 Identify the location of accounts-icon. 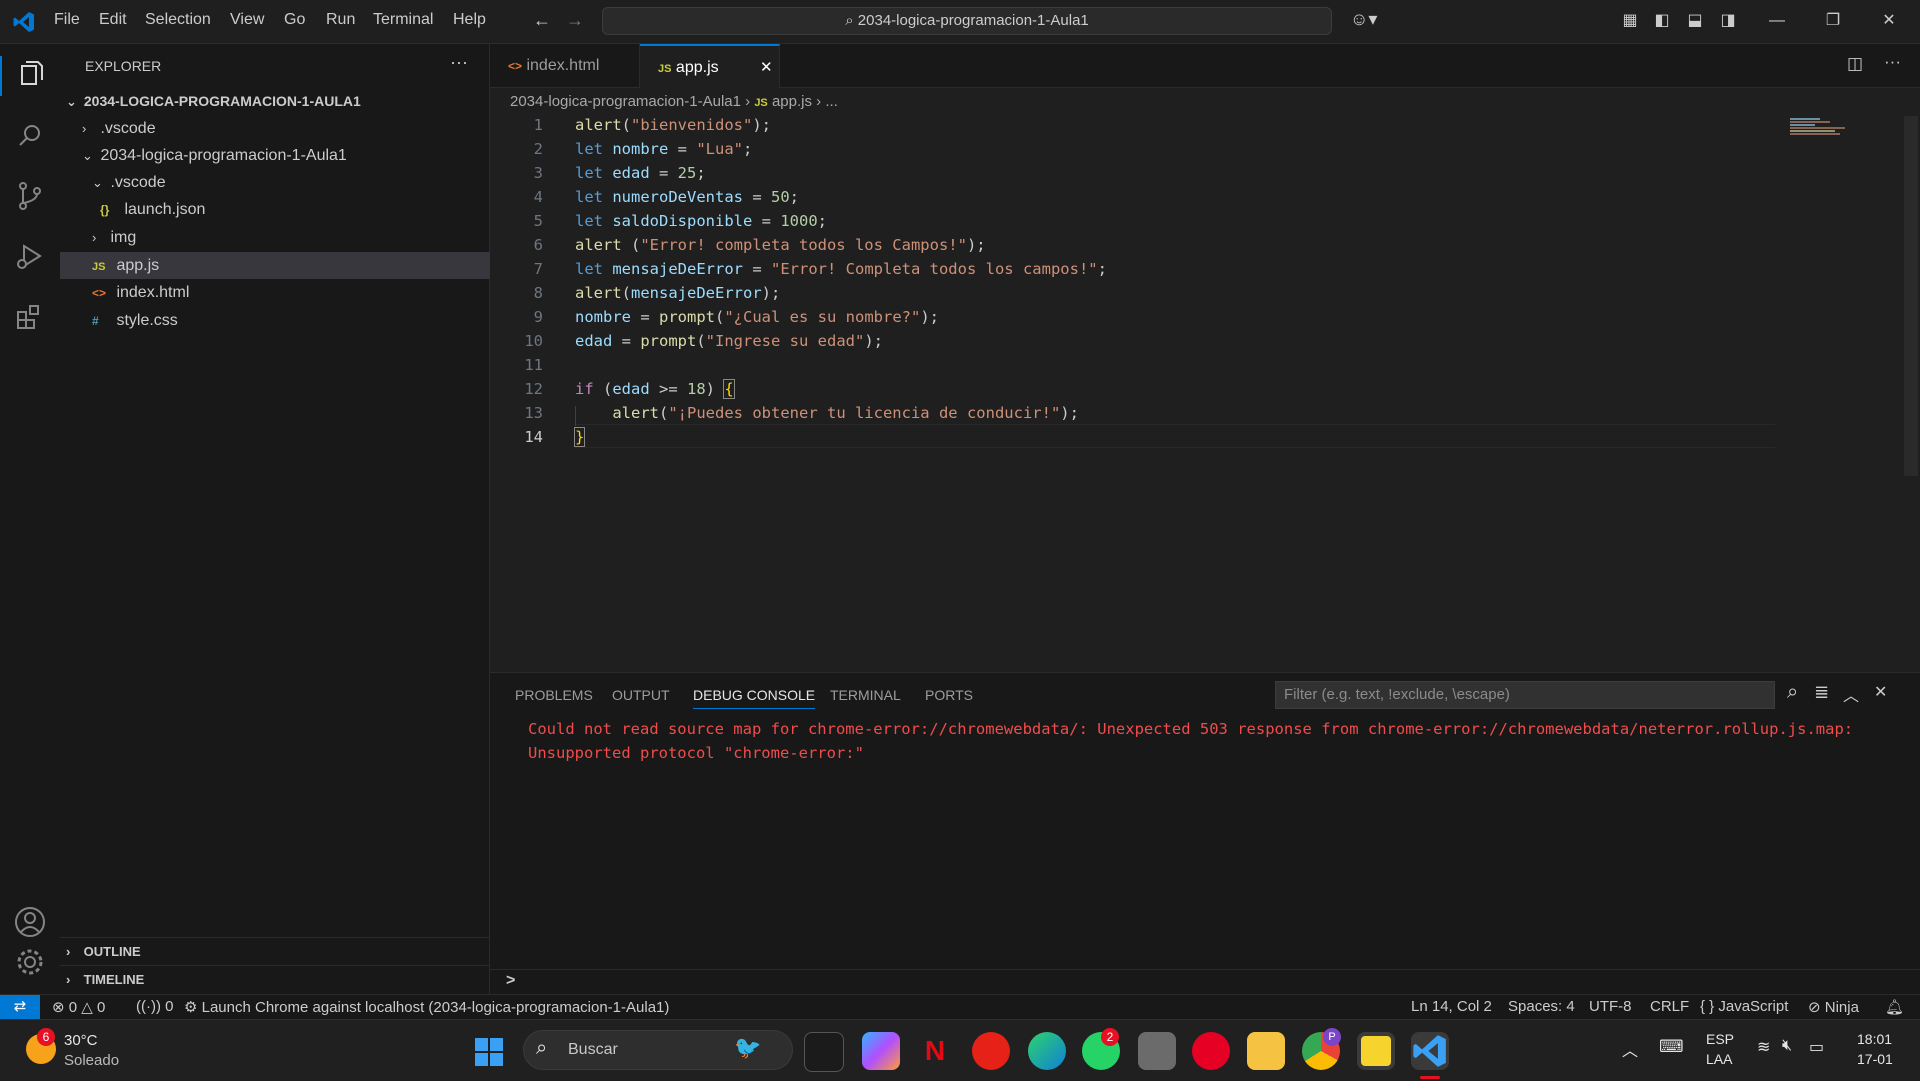
(30, 922).